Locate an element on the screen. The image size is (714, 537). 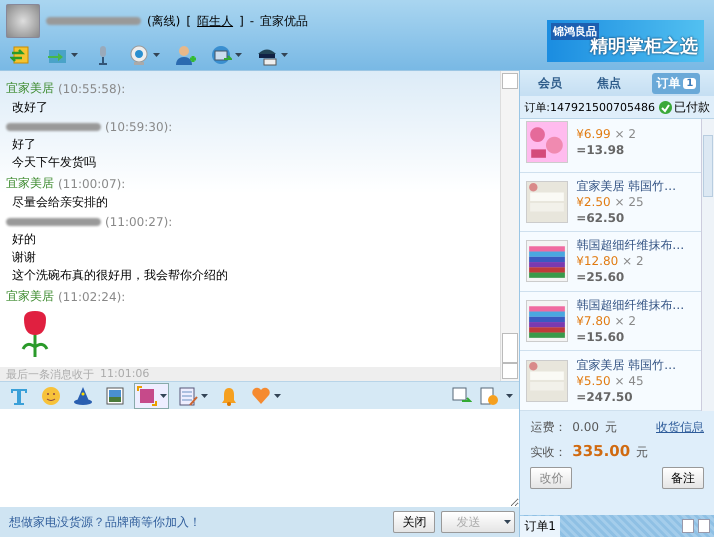
paid-label: 实收： is located at coordinates (548, 452).